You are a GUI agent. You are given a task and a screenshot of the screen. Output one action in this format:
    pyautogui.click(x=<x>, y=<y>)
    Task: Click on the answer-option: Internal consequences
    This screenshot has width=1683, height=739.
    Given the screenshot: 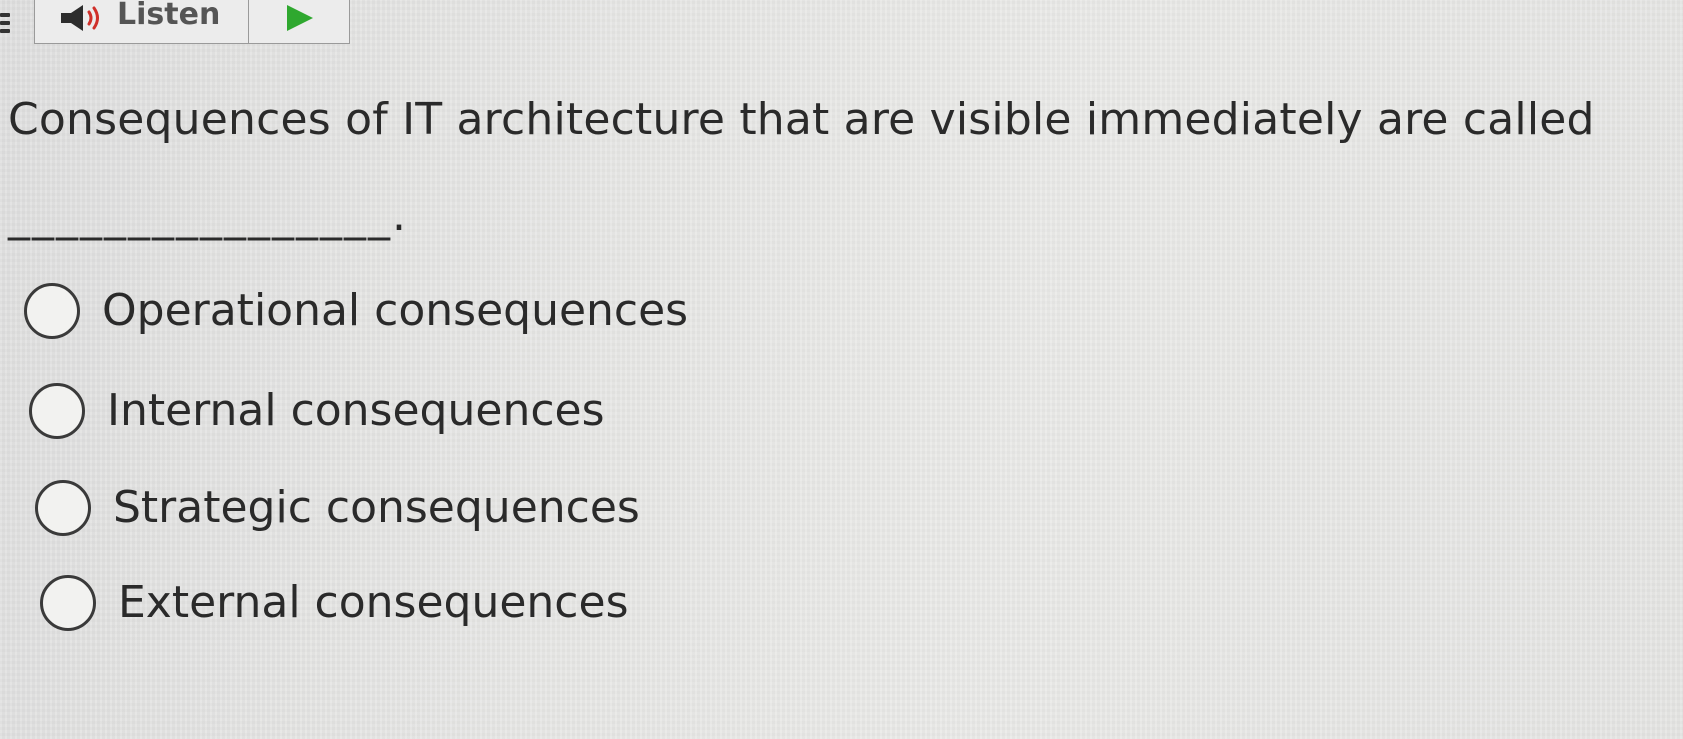 What is the action you would take?
    pyautogui.click(x=317, y=411)
    